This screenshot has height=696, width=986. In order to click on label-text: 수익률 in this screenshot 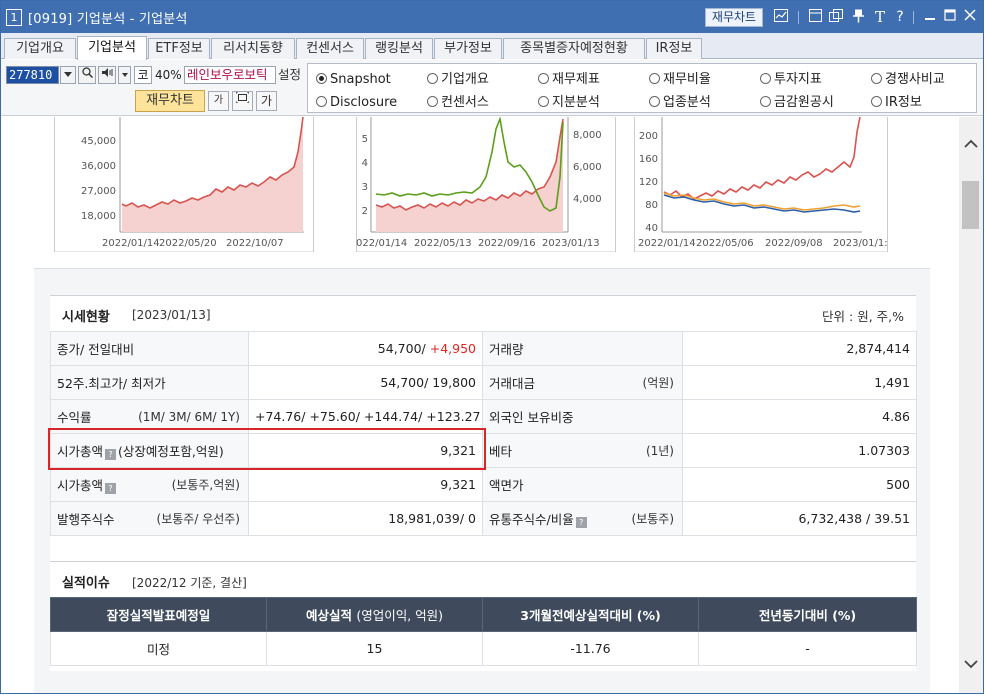, I will do `click(74, 417)`.